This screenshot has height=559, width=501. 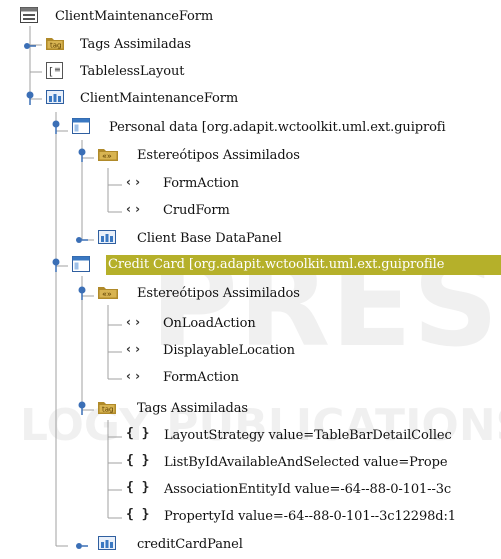 I want to click on tree-node-label: Client Base DataPanel, so click(x=209, y=238).